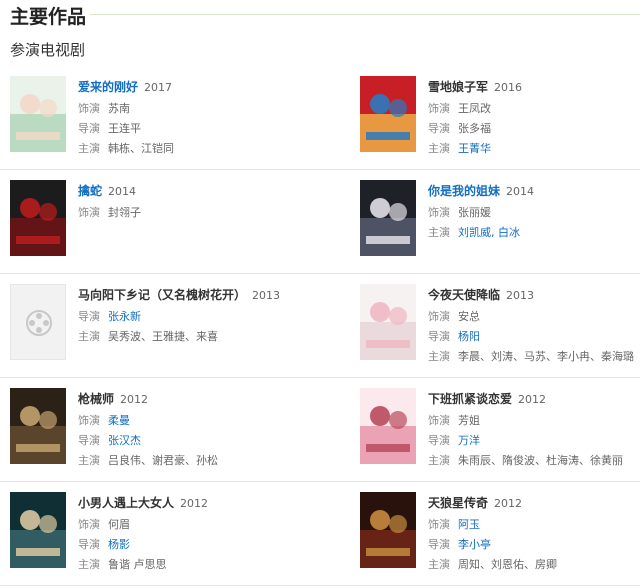 The width and height of the screenshot is (640, 586). I want to click on work-title: 擒蛇, so click(90, 191).